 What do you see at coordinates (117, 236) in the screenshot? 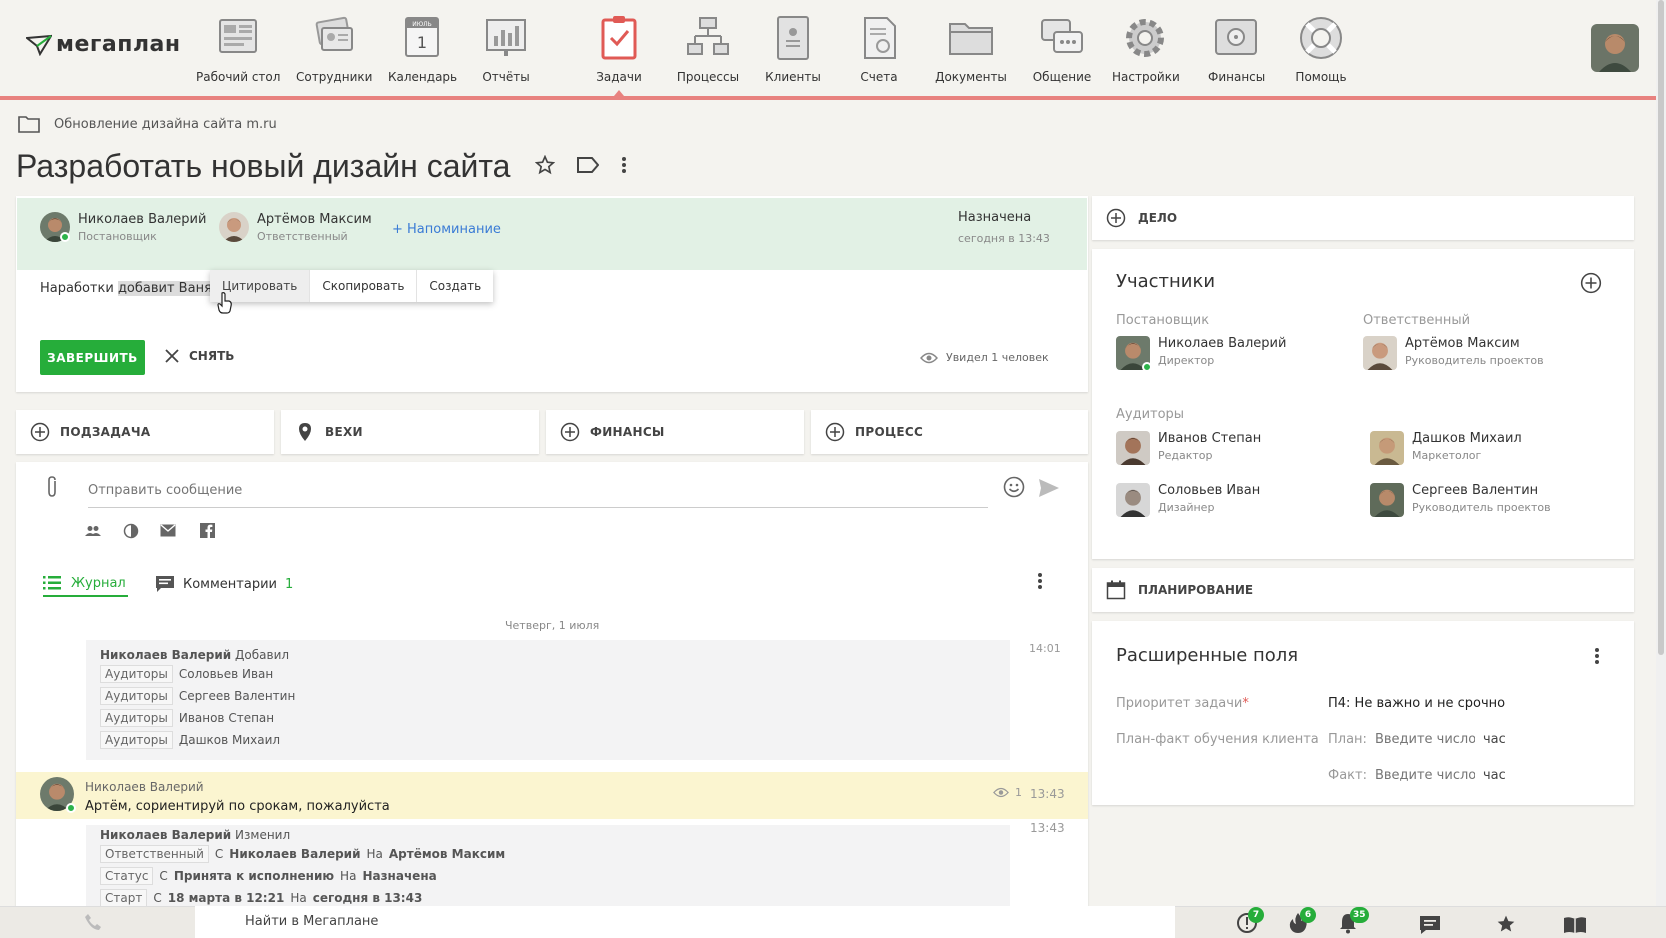
I see `person-role: Постановщик` at bounding box center [117, 236].